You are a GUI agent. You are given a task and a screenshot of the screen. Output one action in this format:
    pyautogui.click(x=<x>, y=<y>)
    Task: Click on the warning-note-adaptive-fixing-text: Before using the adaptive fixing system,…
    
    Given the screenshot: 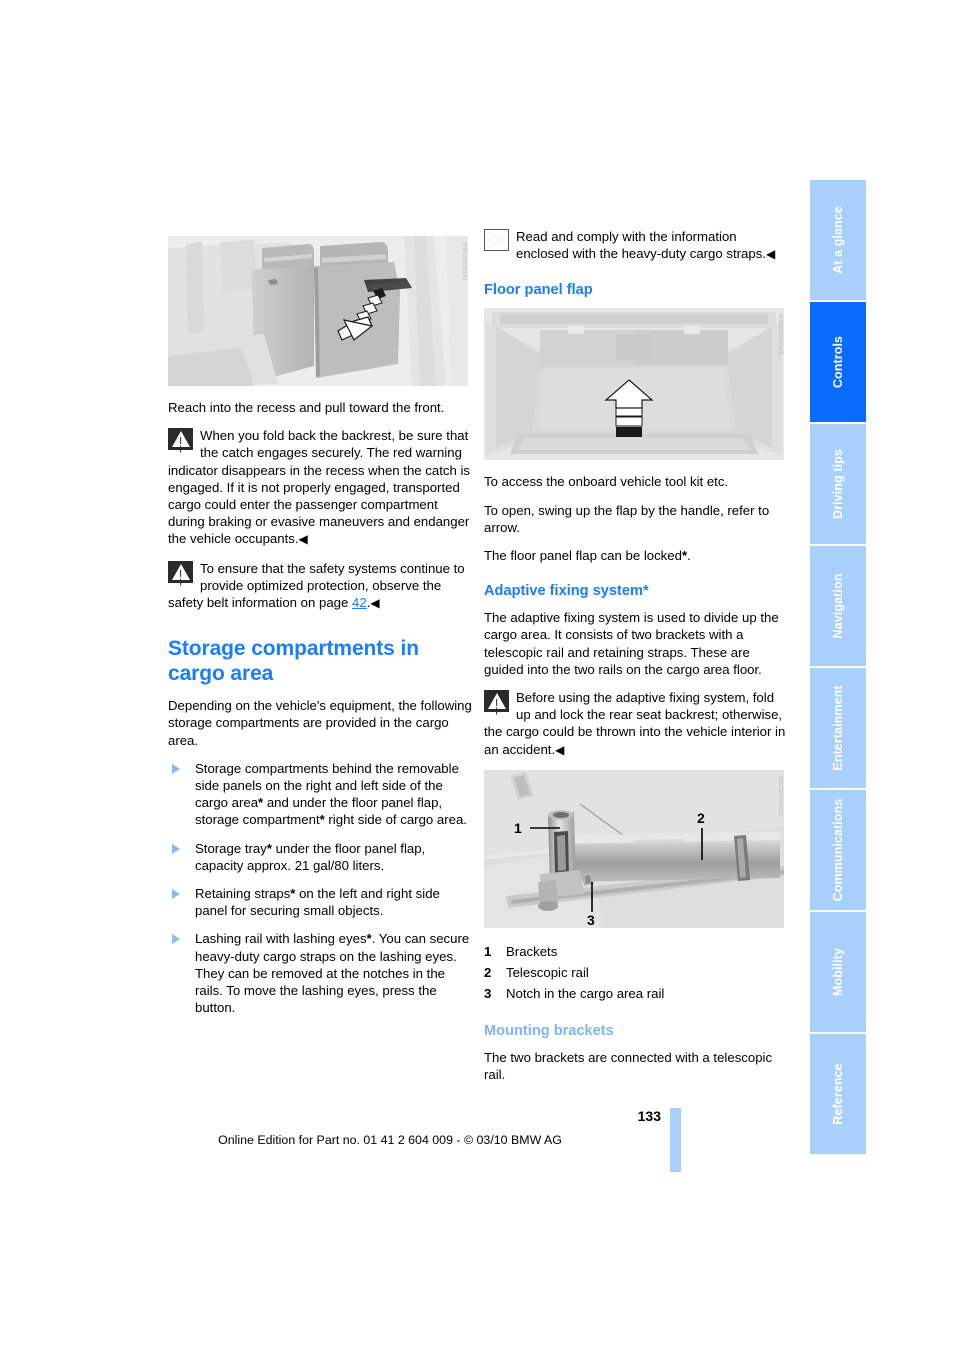 What is the action you would take?
    pyautogui.click(x=635, y=723)
    